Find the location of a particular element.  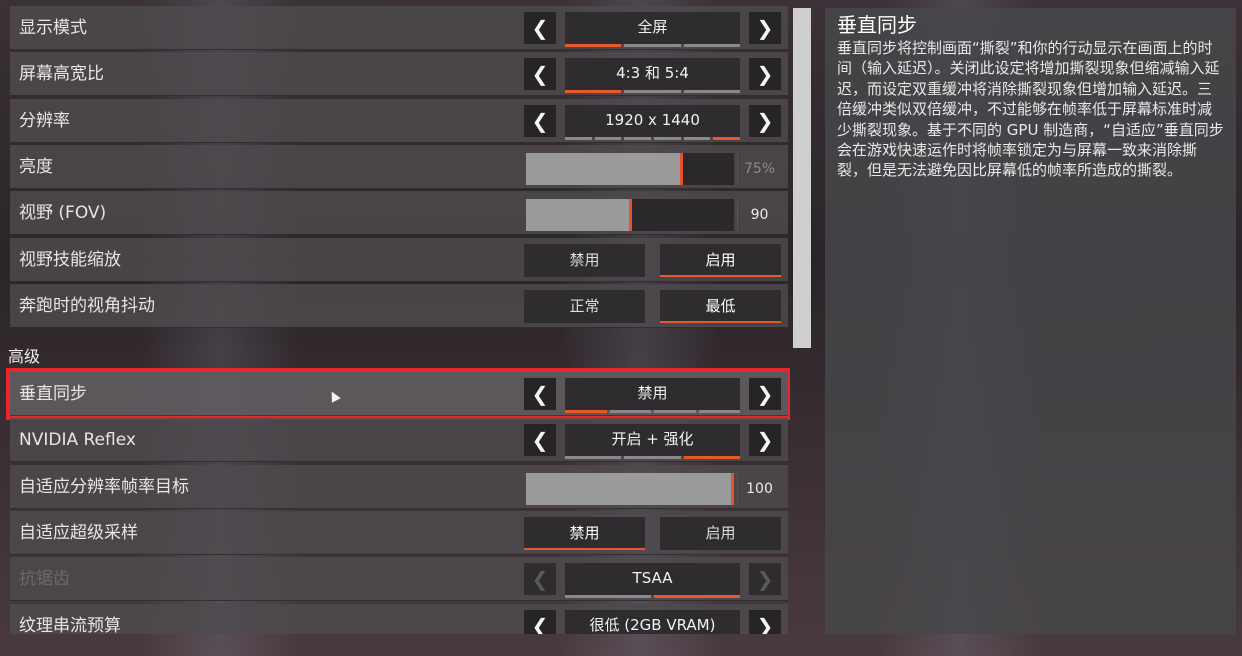

setting-label: 纹理串流预算 is located at coordinates (70, 625).